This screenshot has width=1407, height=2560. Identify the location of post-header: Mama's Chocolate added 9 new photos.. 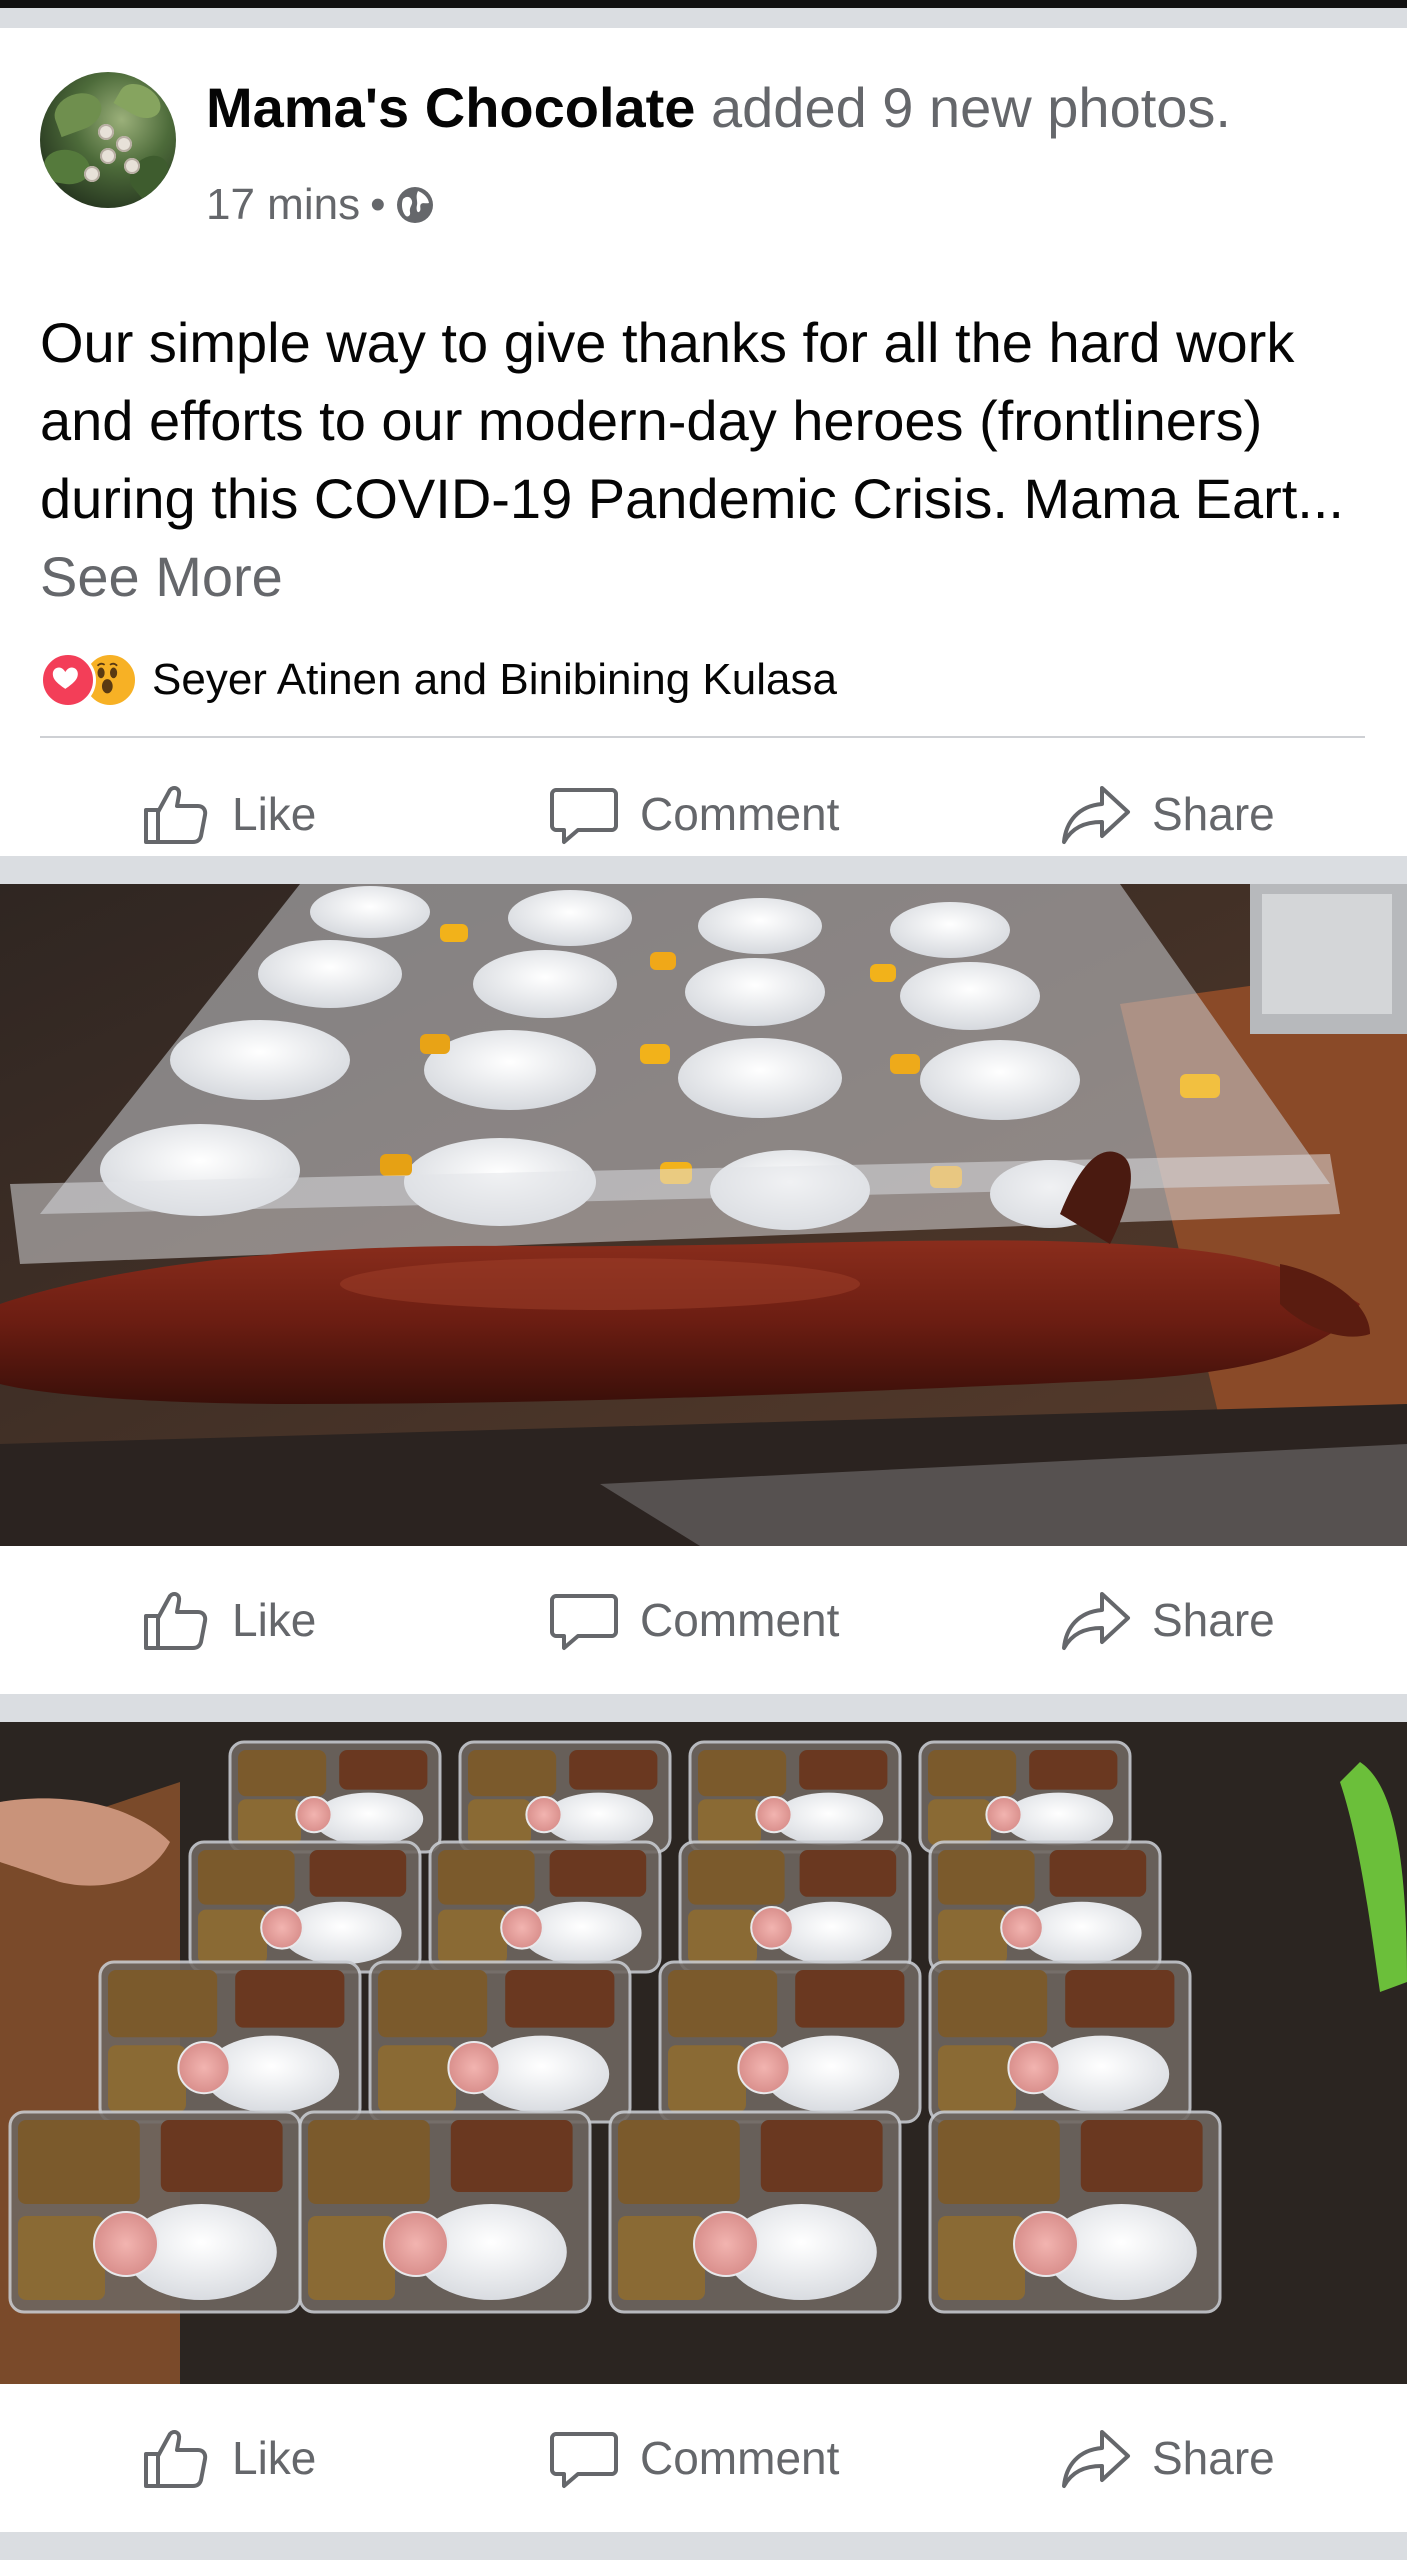
(718, 108).